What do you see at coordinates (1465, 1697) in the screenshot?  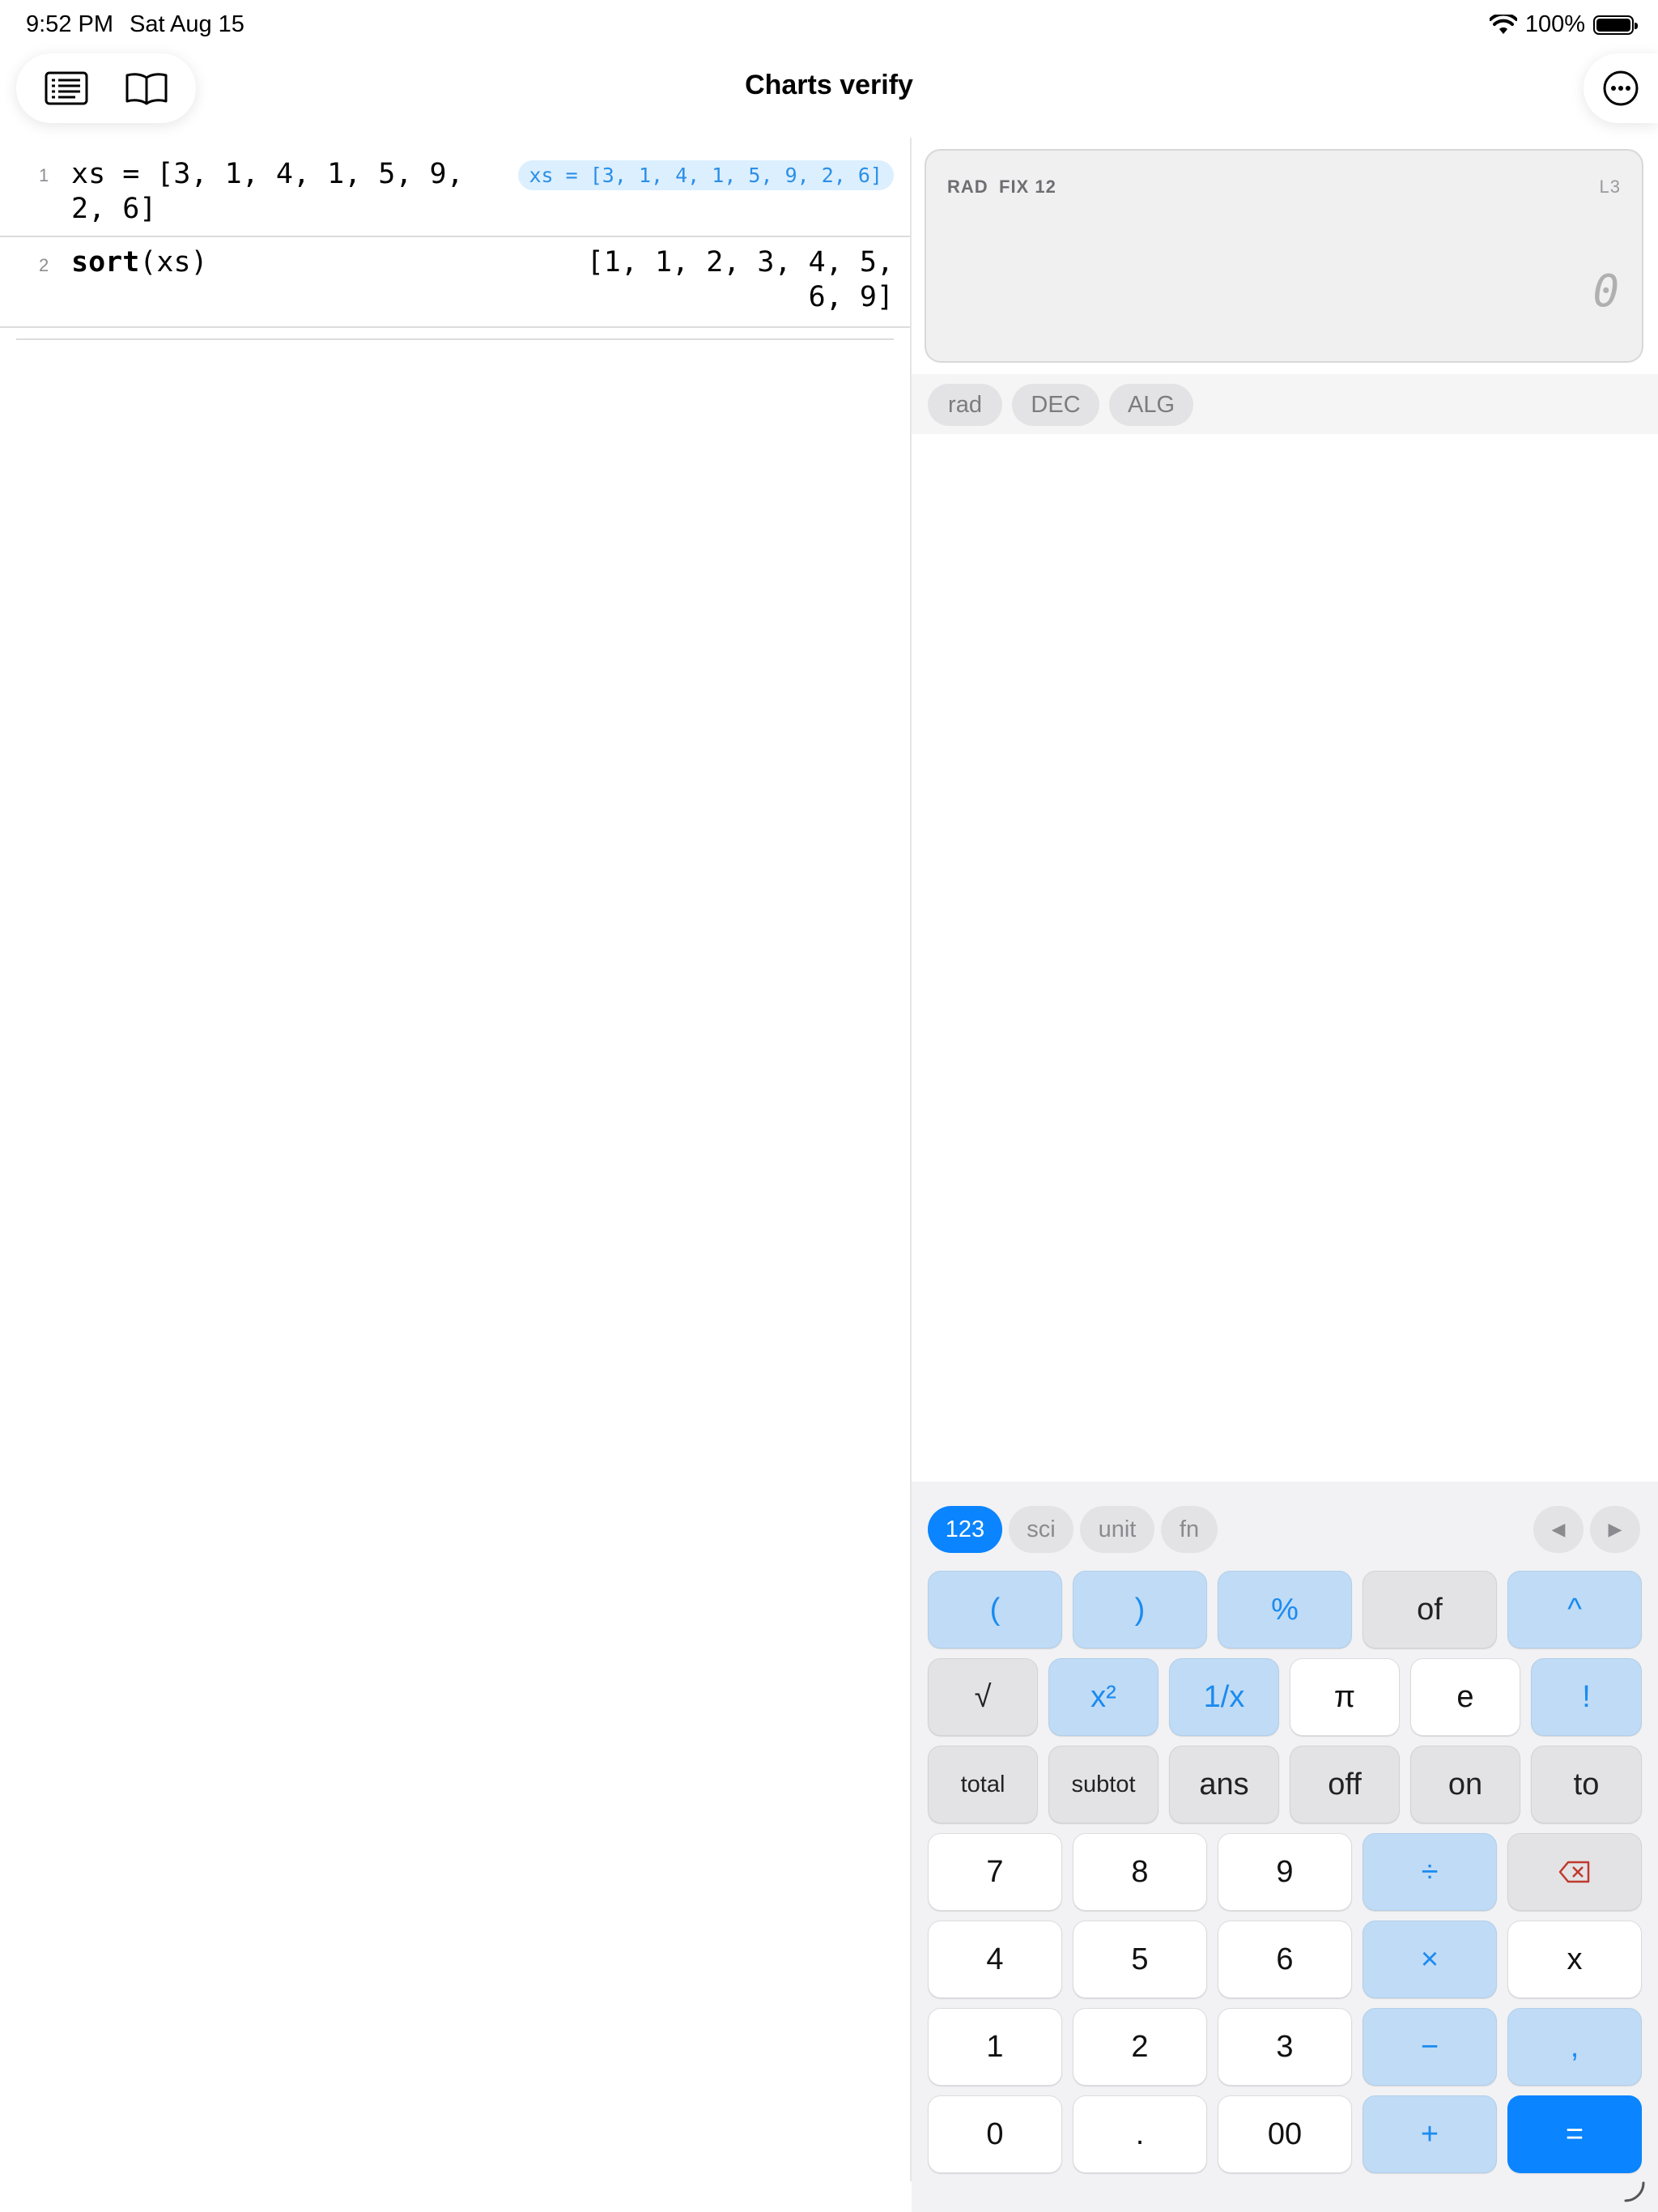 I see `key-e: e` at bounding box center [1465, 1697].